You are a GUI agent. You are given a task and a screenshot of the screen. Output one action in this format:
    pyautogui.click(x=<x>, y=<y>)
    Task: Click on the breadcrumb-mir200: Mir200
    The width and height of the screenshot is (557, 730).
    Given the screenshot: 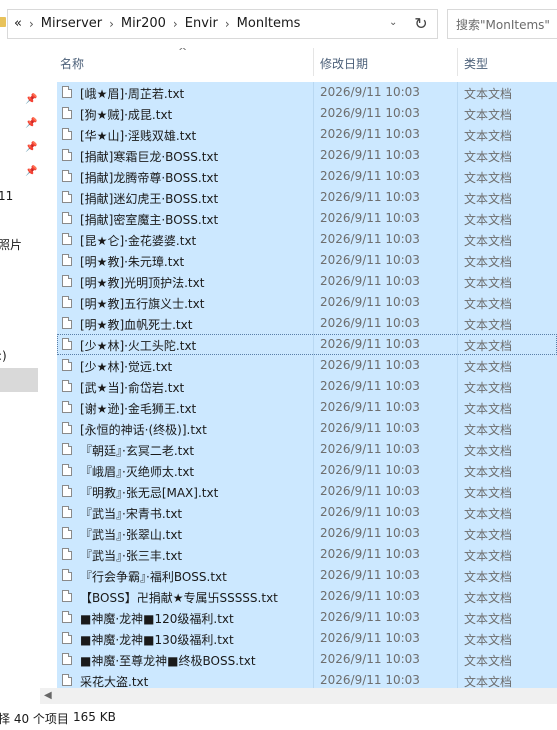 What is the action you would take?
    pyautogui.click(x=143, y=23)
    